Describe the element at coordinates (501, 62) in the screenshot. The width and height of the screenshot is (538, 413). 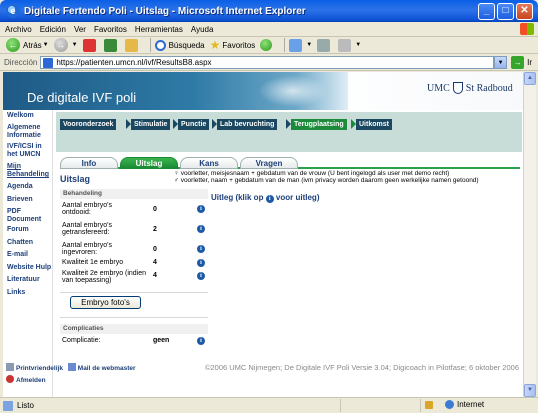
I see `address-dropdown-icon: ▼` at that location.